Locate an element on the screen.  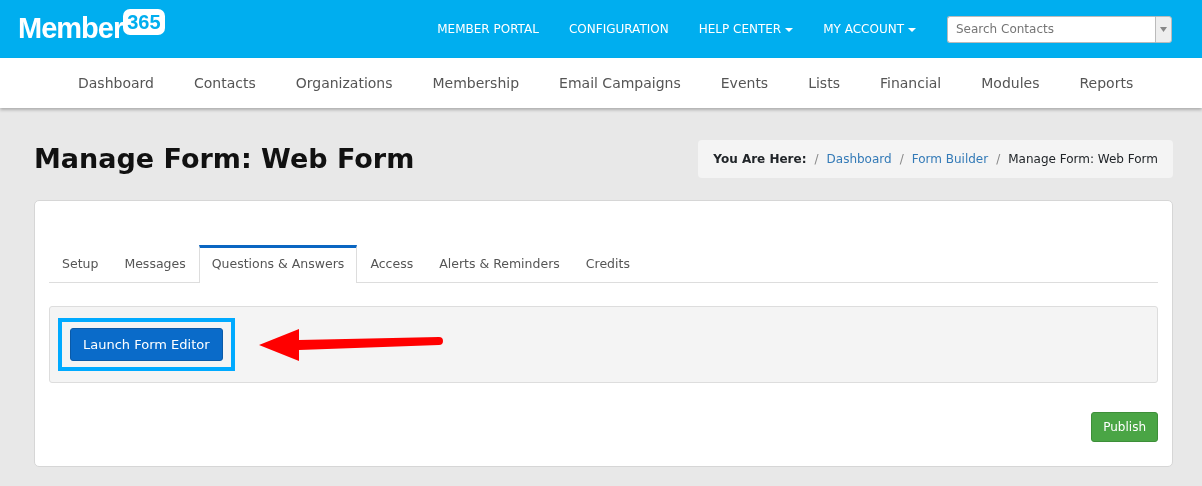
nav-link: Reports is located at coordinates (1106, 83).